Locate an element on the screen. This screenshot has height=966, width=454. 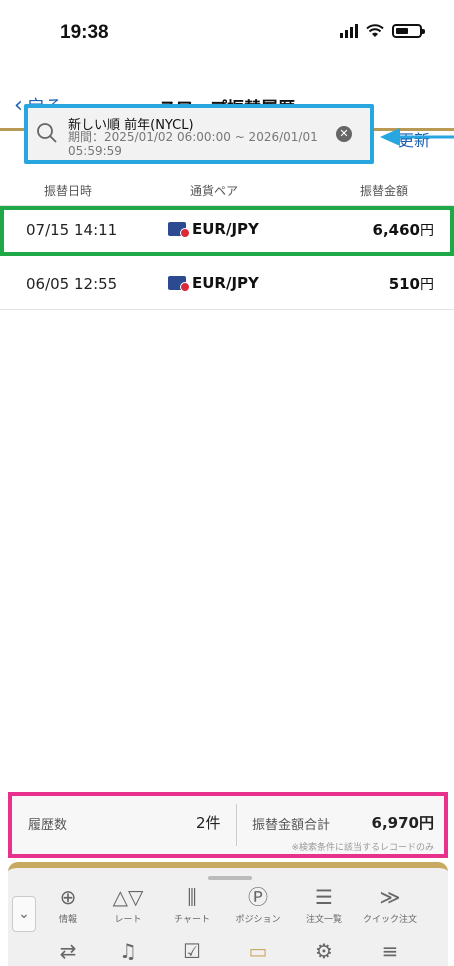
tab-alert: ♫ is located at coordinates (128, 952).